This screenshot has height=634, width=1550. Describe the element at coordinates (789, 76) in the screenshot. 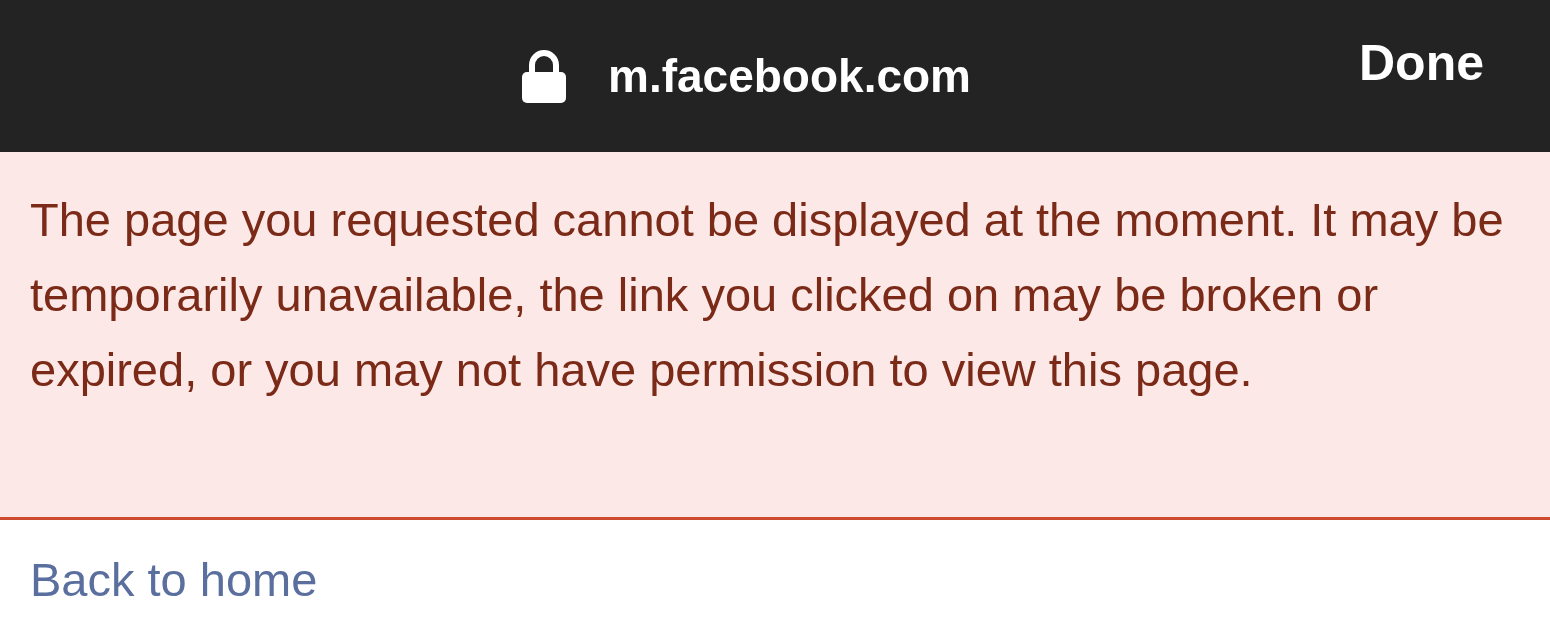

I see `url-text: m.facebook.com` at that location.